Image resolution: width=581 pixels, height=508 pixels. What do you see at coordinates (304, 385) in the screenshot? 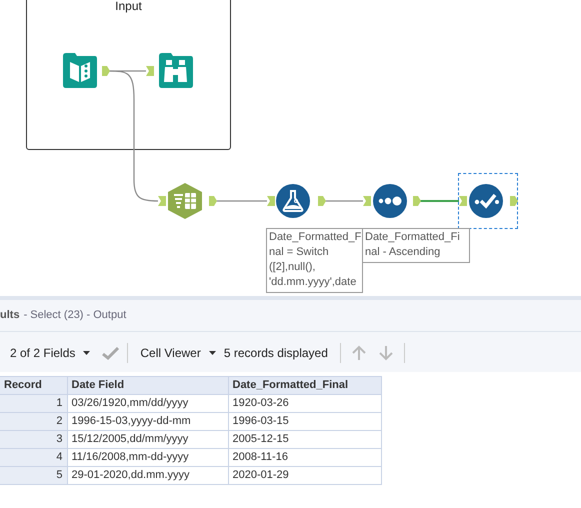
I see `column-header: Date_Formatted_Final` at bounding box center [304, 385].